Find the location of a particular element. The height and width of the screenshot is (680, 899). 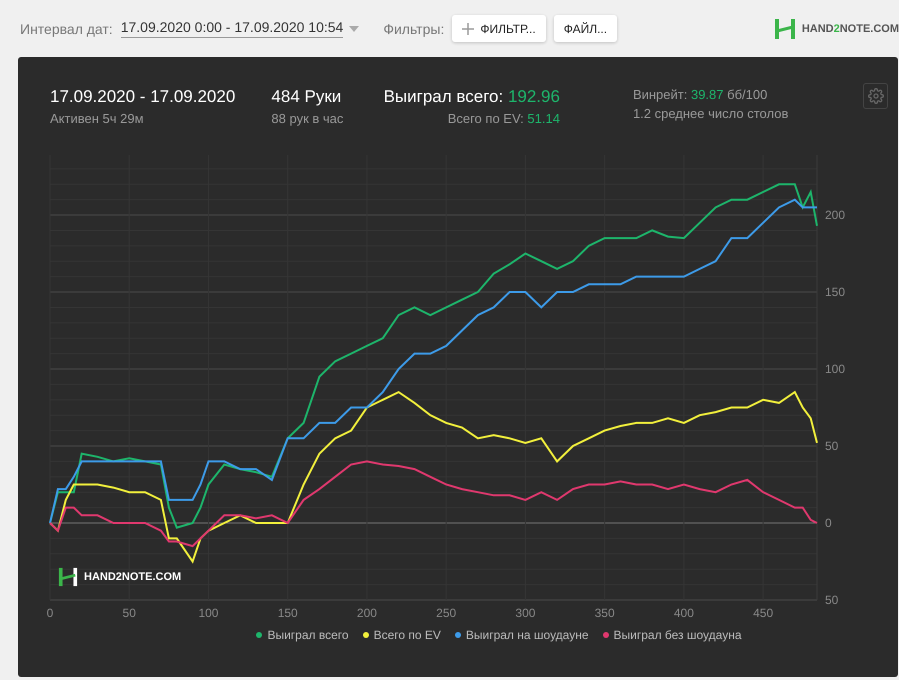

x-axis-label: 450 is located at coordinates (763, 613).